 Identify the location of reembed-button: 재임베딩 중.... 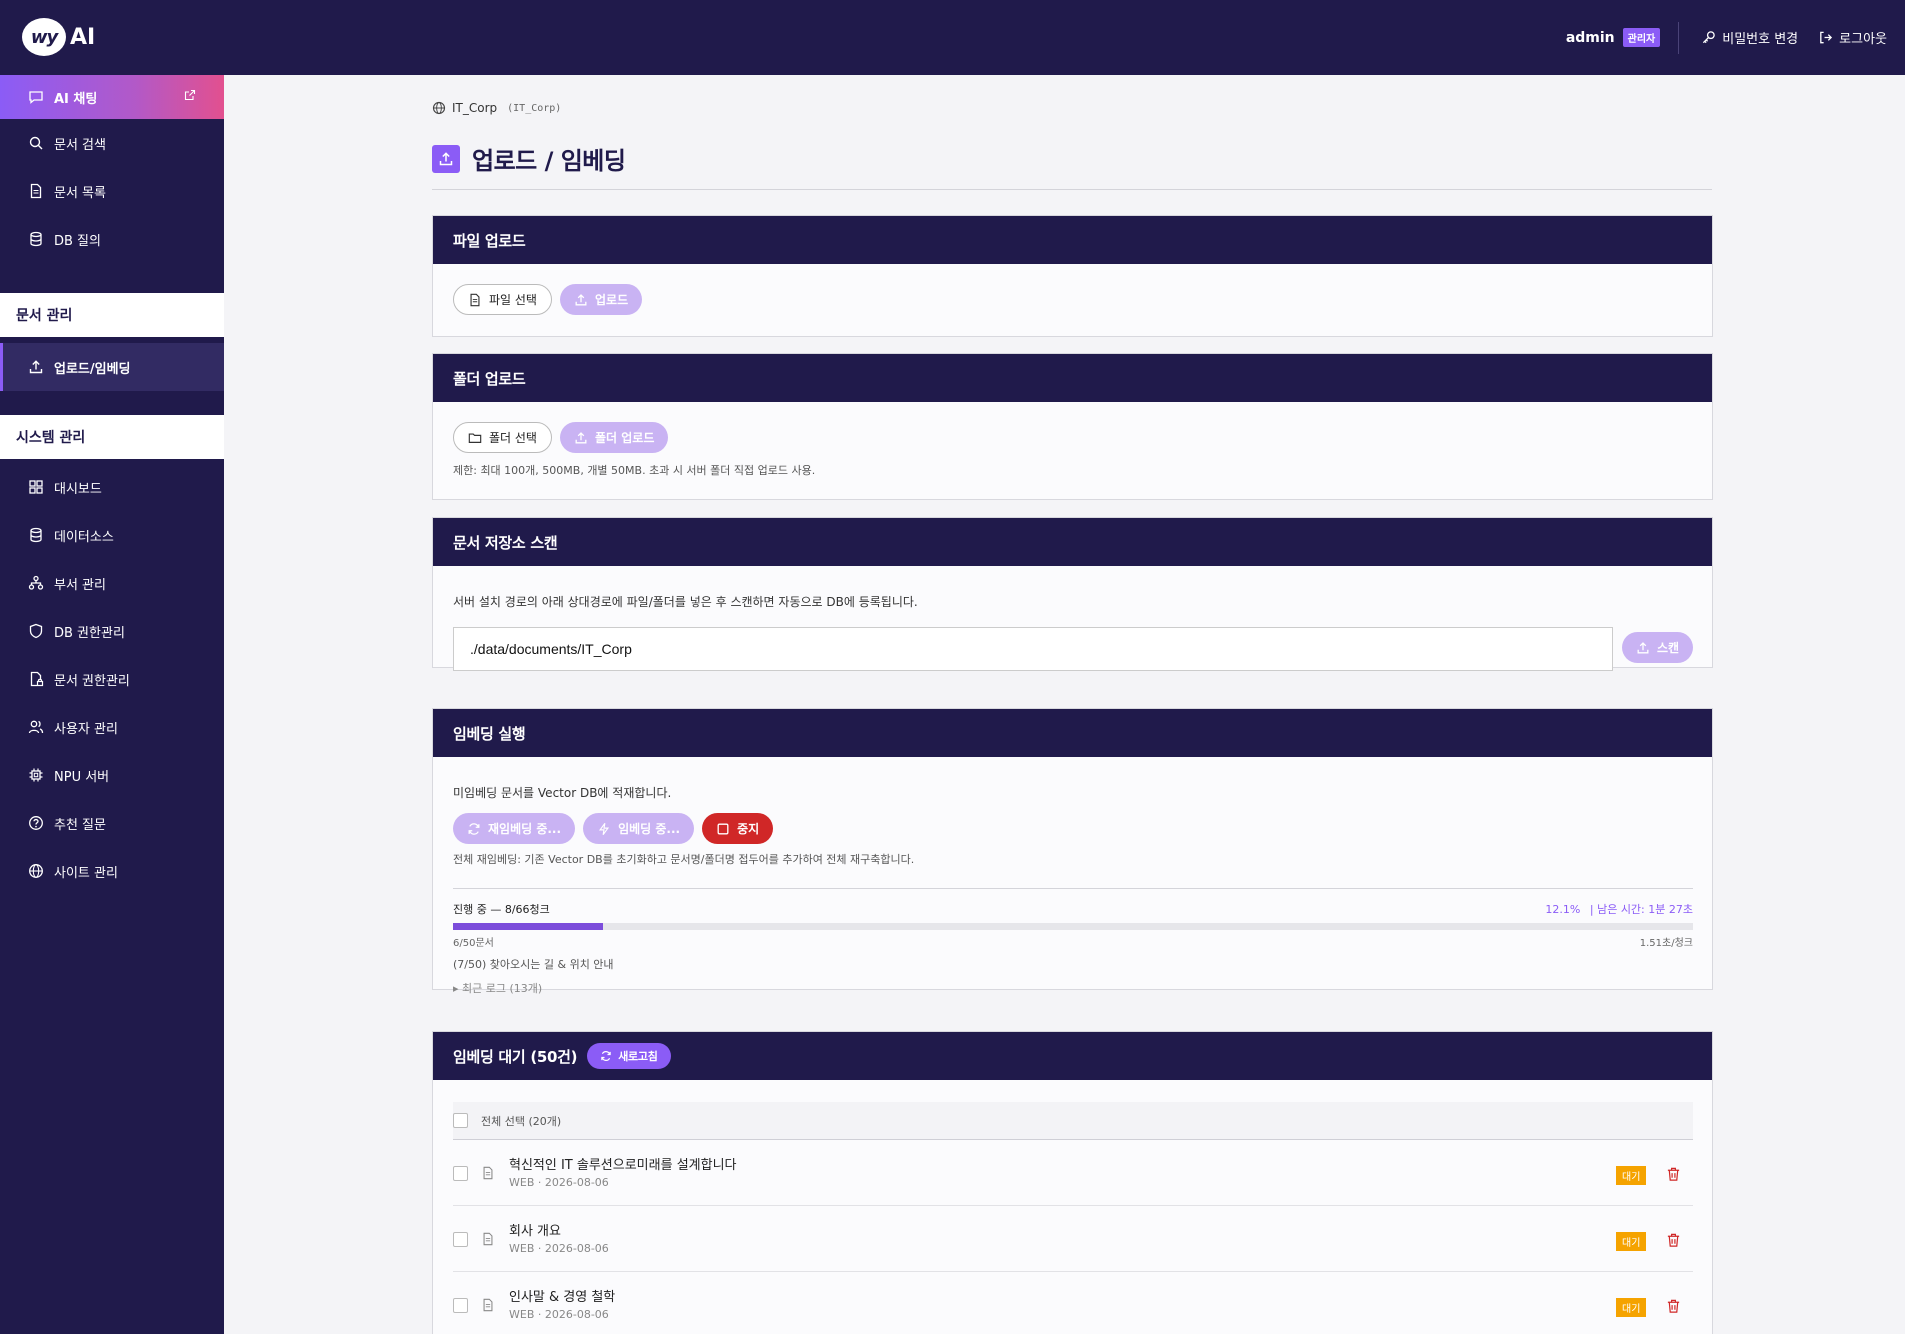
(514, 828).